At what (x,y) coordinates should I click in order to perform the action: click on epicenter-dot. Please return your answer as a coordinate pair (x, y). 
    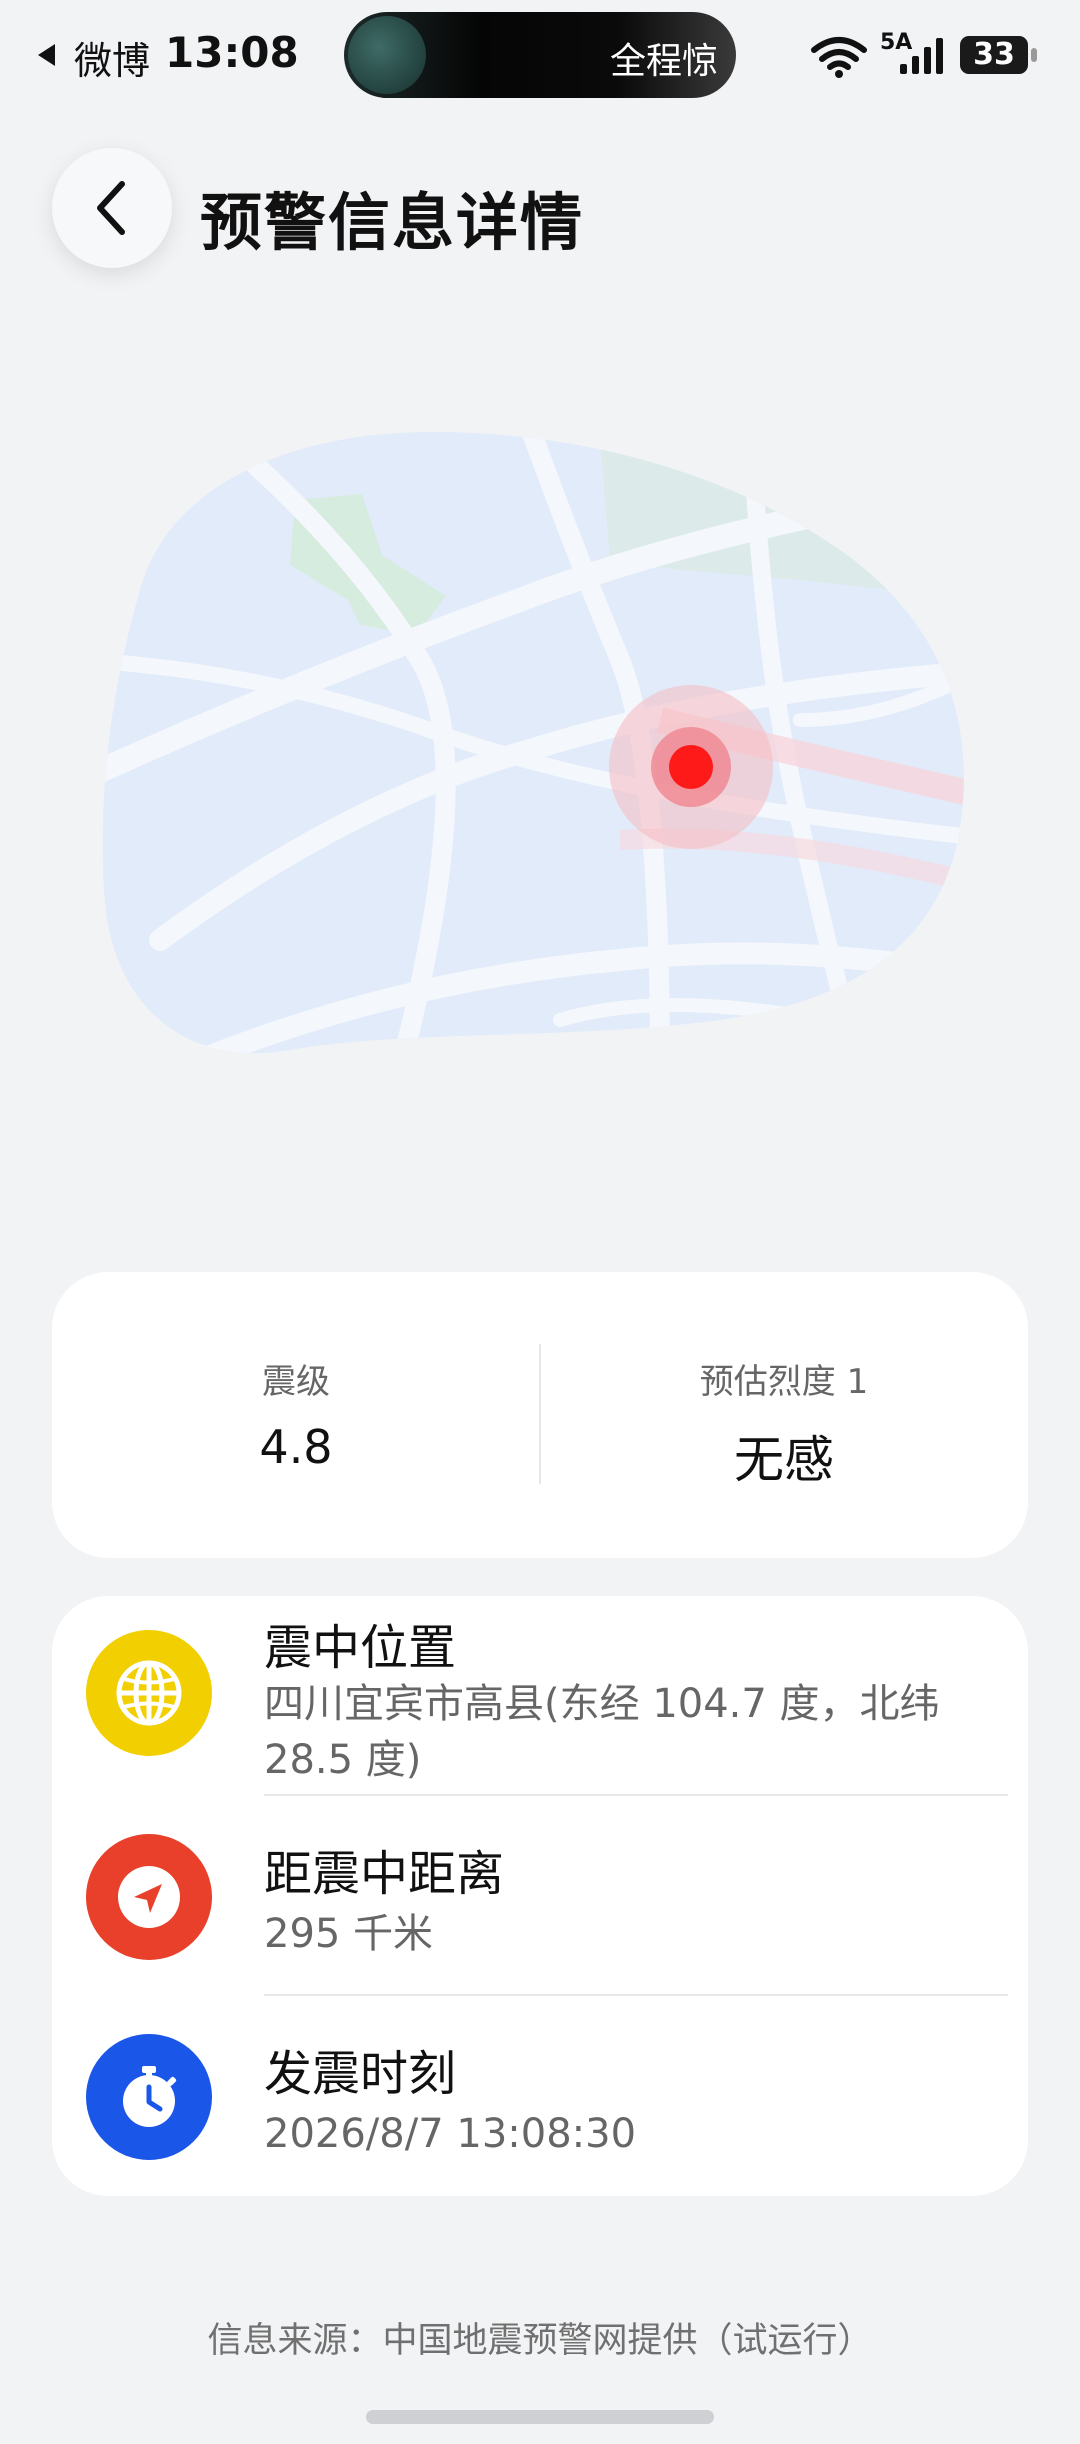
    Looking at the image, I should click on (691, 767).